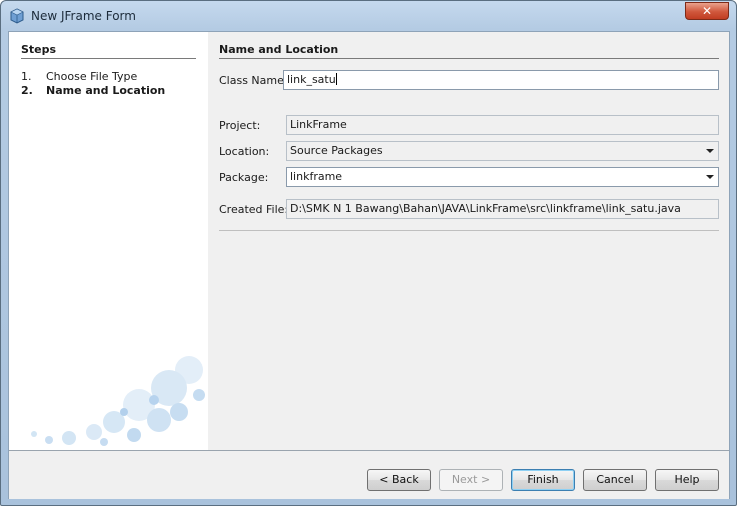  I want to click on window-title: New JFrame Form, so click(83, 16).